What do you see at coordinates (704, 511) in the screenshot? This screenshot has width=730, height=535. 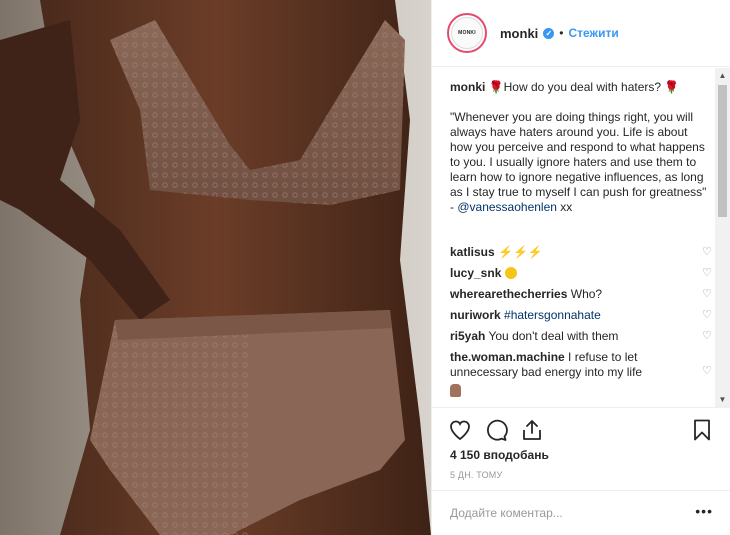 I see `more-options-icon: •••` at bounding box center [704, 511].